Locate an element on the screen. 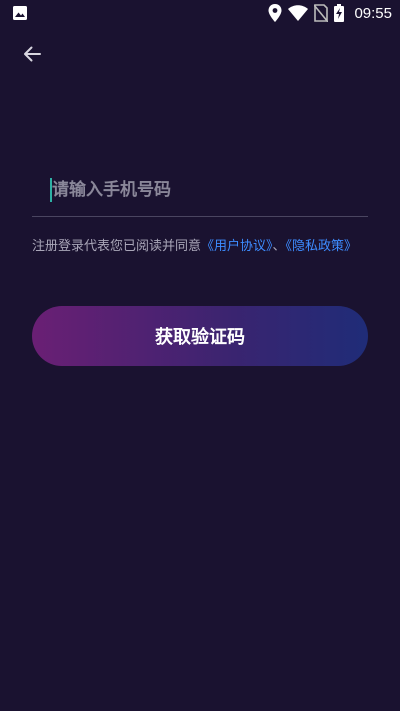  location-icon is located at coordinates (275, 13).